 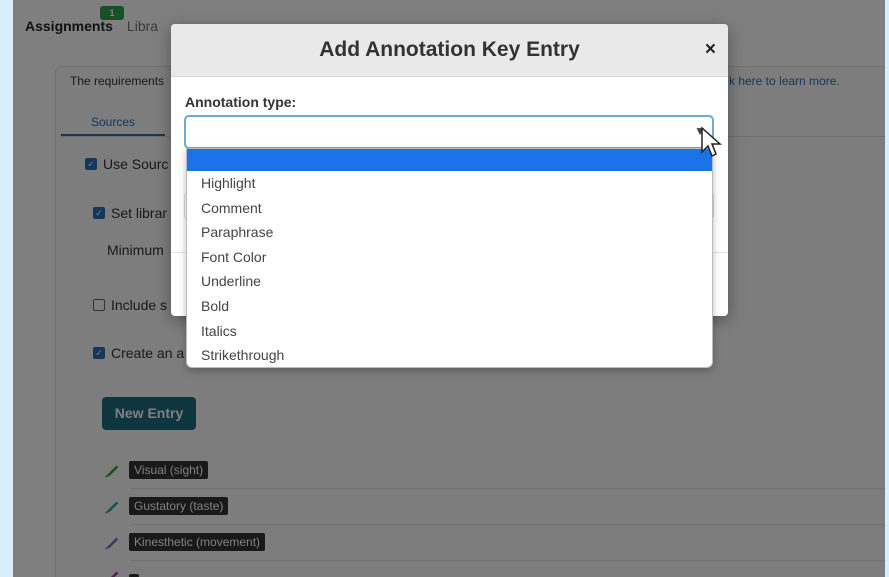 What do you see at coordinates (449, 331) in the screenshot?
I see `option-italics: Italics` at bounding box center [449, 331].